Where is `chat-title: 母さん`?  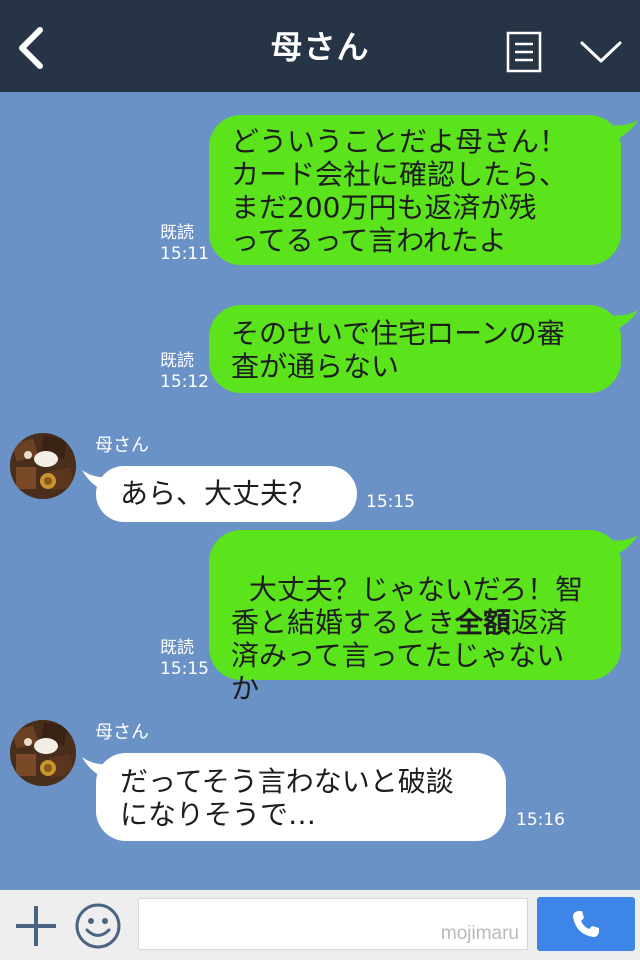 chat-title: 母さん is located at coordinates (320, 47).